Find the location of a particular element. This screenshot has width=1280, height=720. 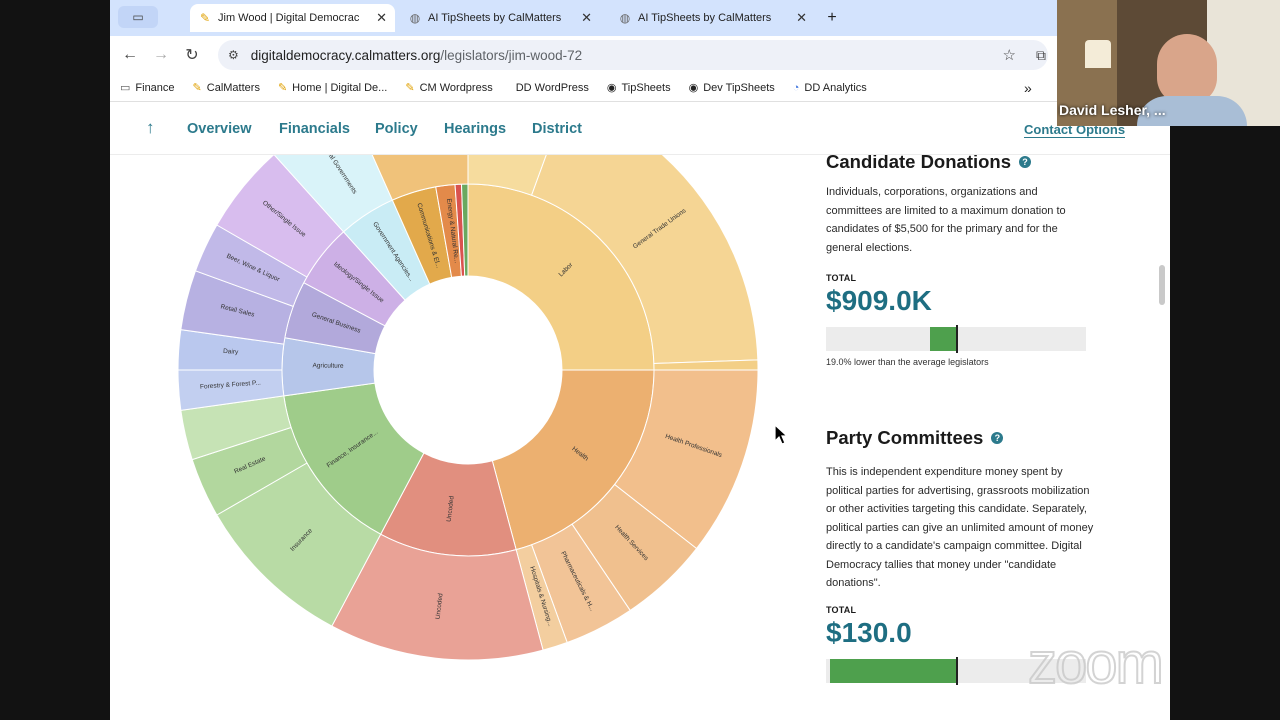

bookmark-finance: ▭ Finance is located at coordinates (147, 88).